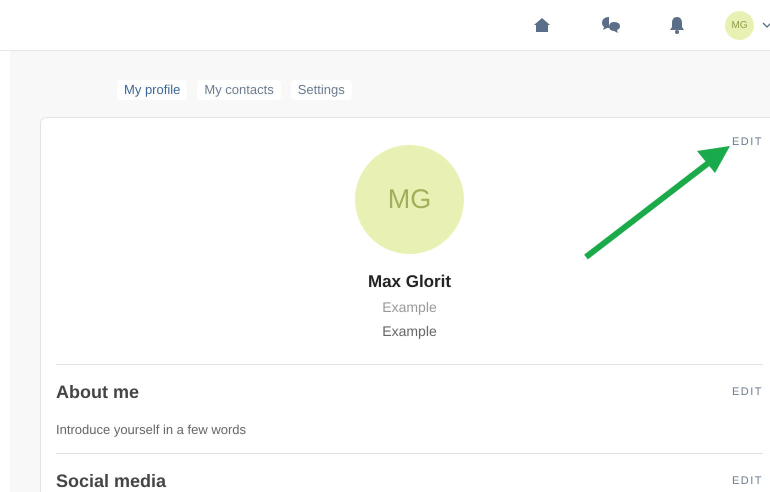 The image size is (770, 492). Describe the element at coordinates (409, 199) in the screenshot. I see `avatar: MG` at that location.